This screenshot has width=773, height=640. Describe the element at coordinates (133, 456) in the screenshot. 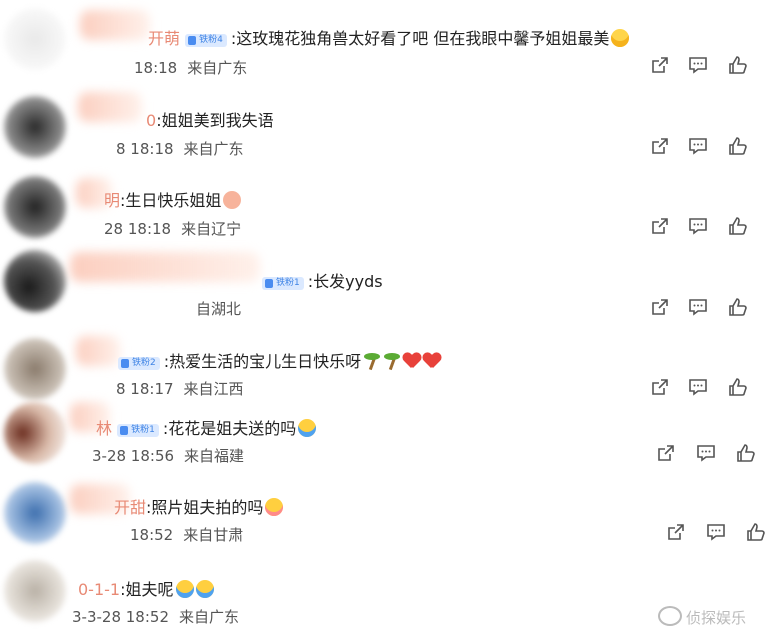

I see `timestamp: 3-28 18:56` at that location.